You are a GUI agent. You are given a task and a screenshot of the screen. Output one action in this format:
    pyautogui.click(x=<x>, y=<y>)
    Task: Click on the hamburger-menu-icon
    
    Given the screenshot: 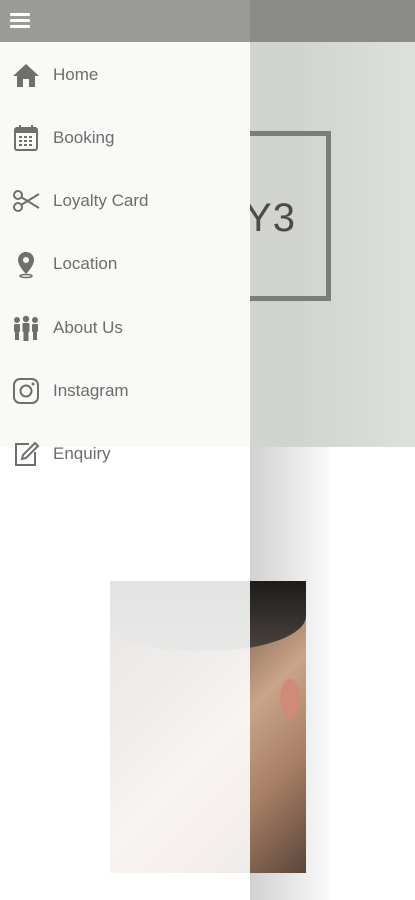 What is the action you would take?
    pyautogui.click(x=21, y=21)
    